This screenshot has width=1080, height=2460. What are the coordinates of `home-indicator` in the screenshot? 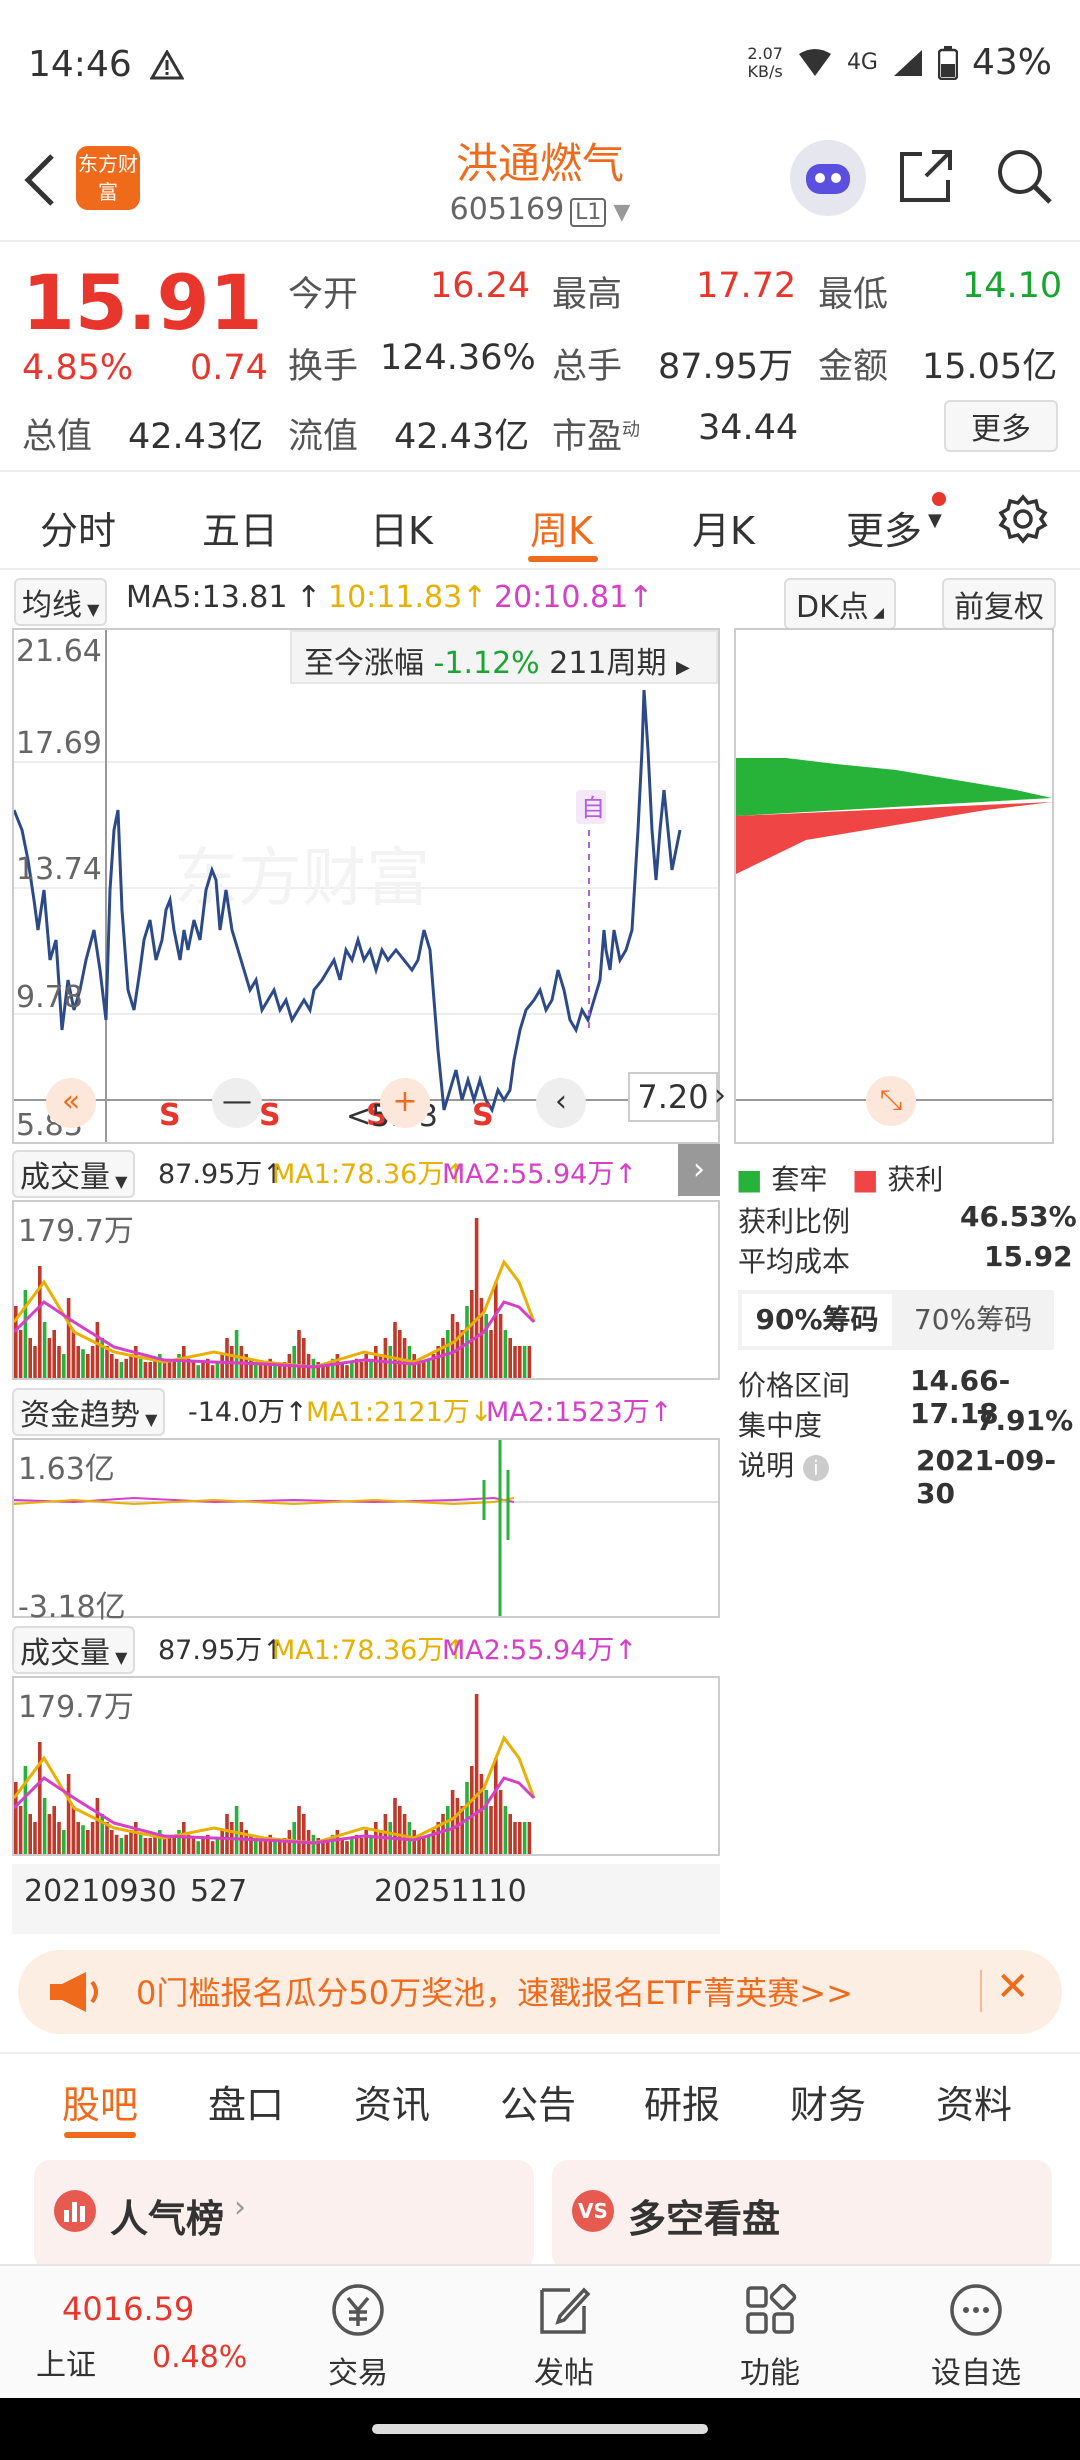 It's located at (540, 2429).